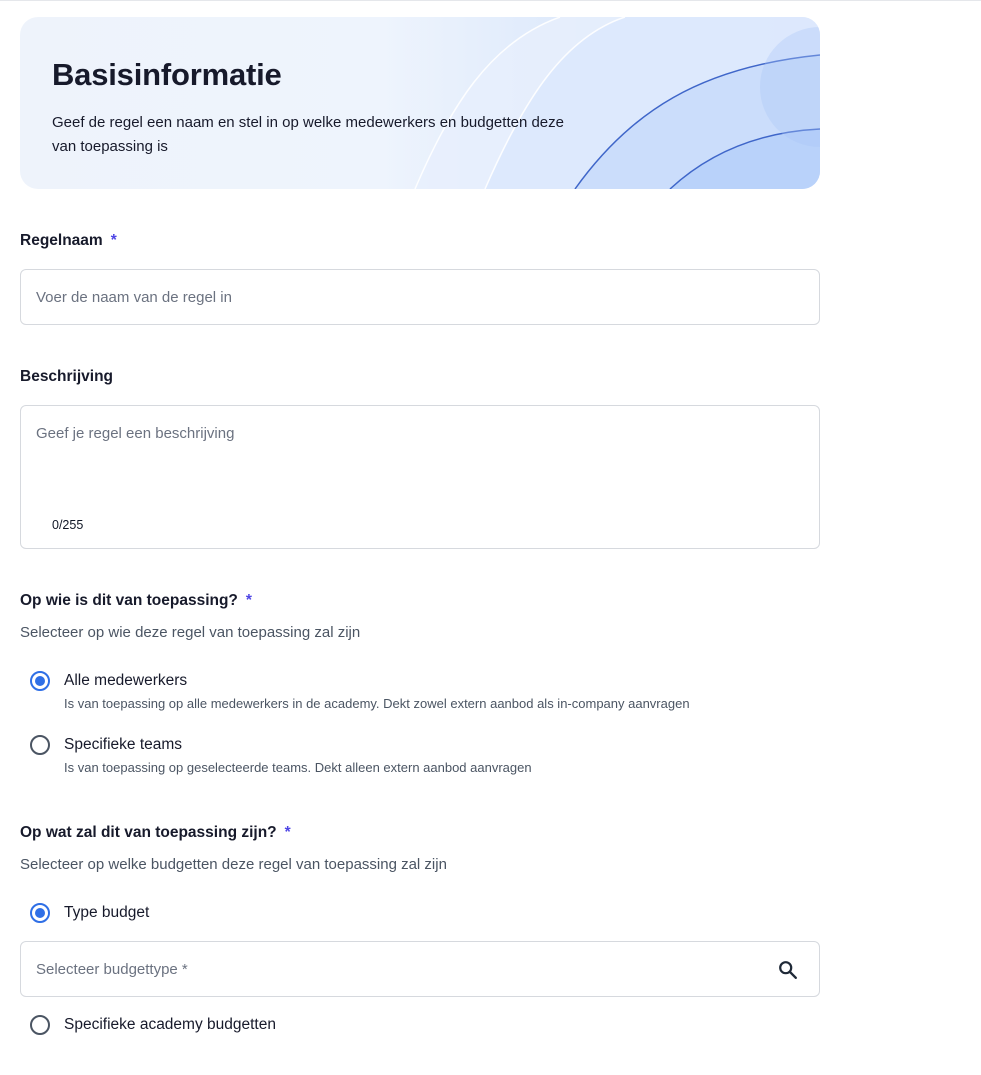  What do you see at coordinates (134, 297) in the screenshot?
I see `rule-name-placeholder: Voer de naam van de regel in` at bounding box center [134, 297].